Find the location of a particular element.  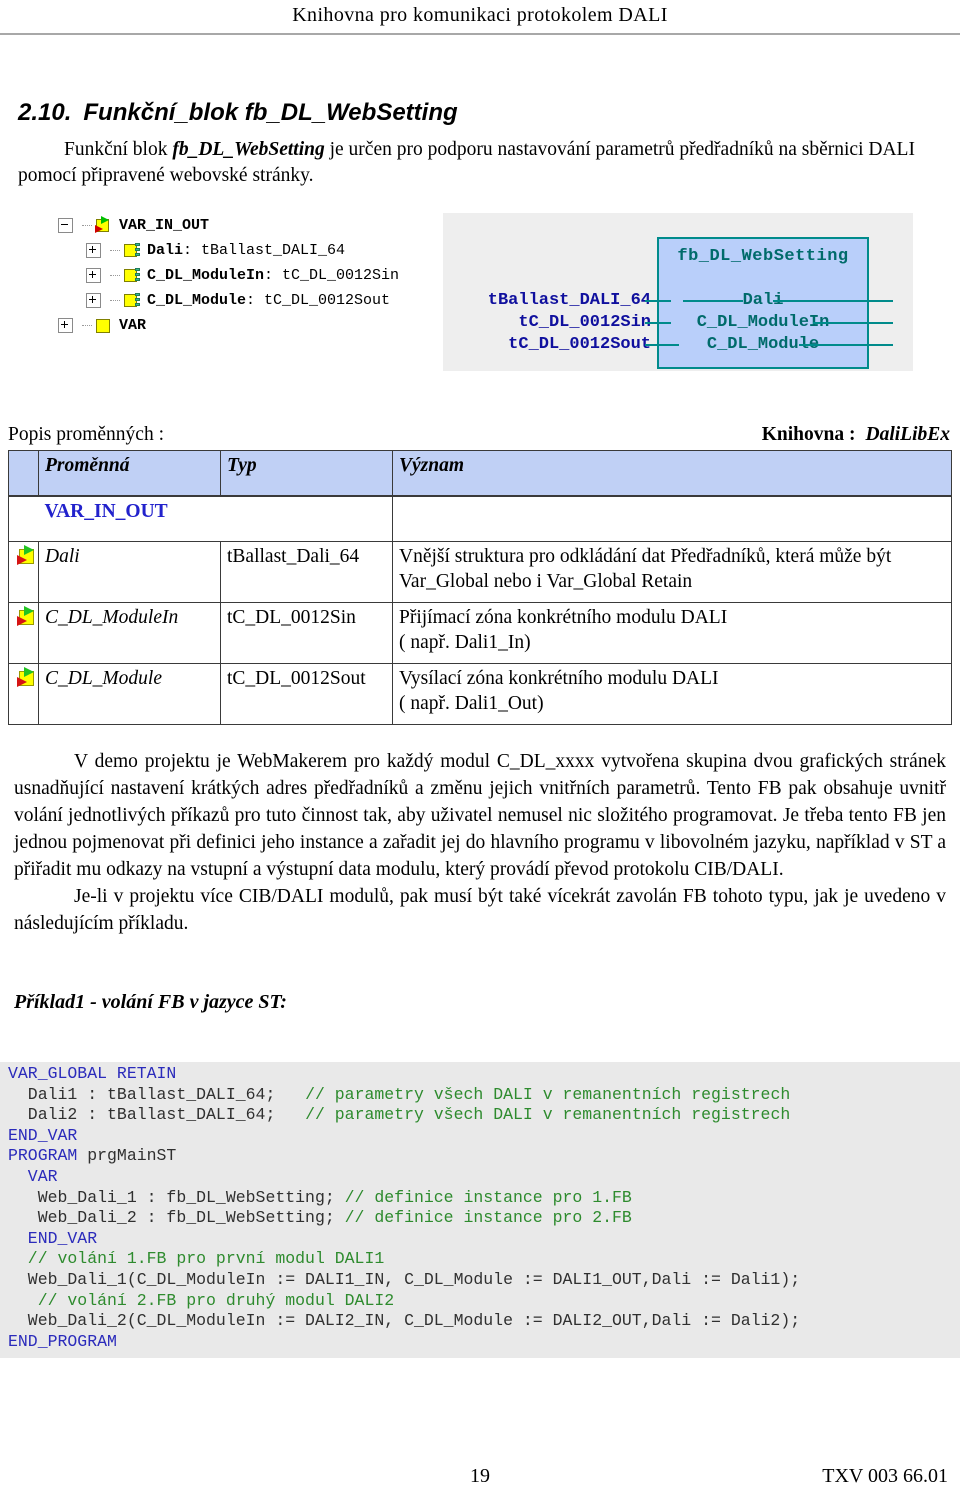

code-text: Web_Dali_1 : fb_DL_WebSetting; is located at coordinates (176, 1197).